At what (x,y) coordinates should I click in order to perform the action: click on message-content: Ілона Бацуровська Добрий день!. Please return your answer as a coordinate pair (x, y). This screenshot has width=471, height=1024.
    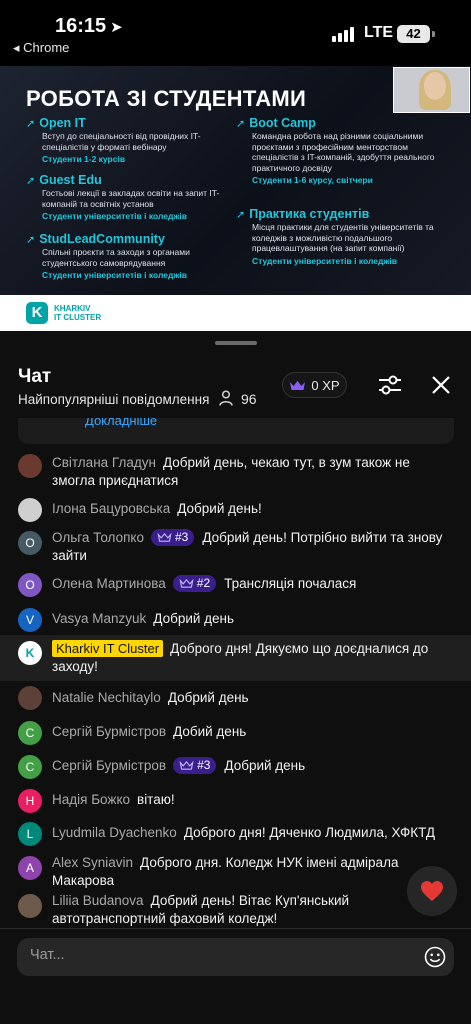
    Looking at the image, I should click on (253, 509).